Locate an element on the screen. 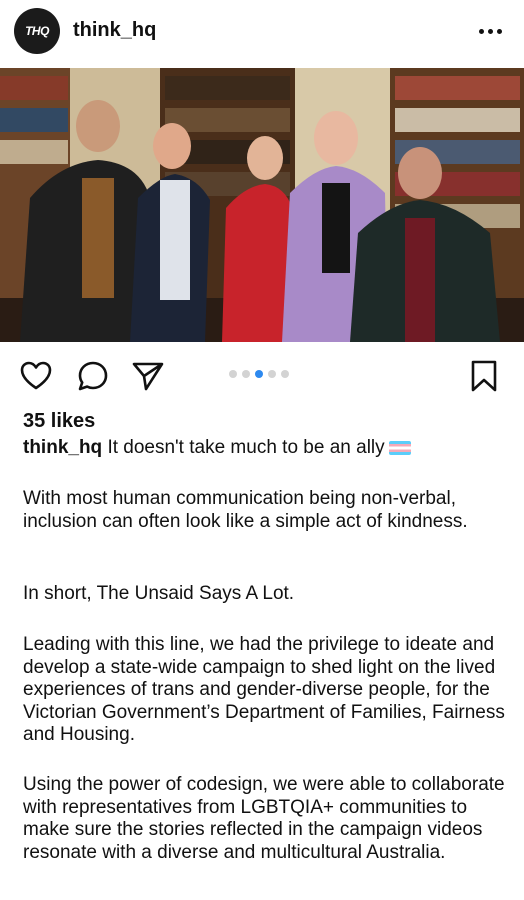 This screenshot has height=900, width=524. caption-paragraph-2: In short, The Unsaid Says A Lot. is located at coordinates (159, 593).